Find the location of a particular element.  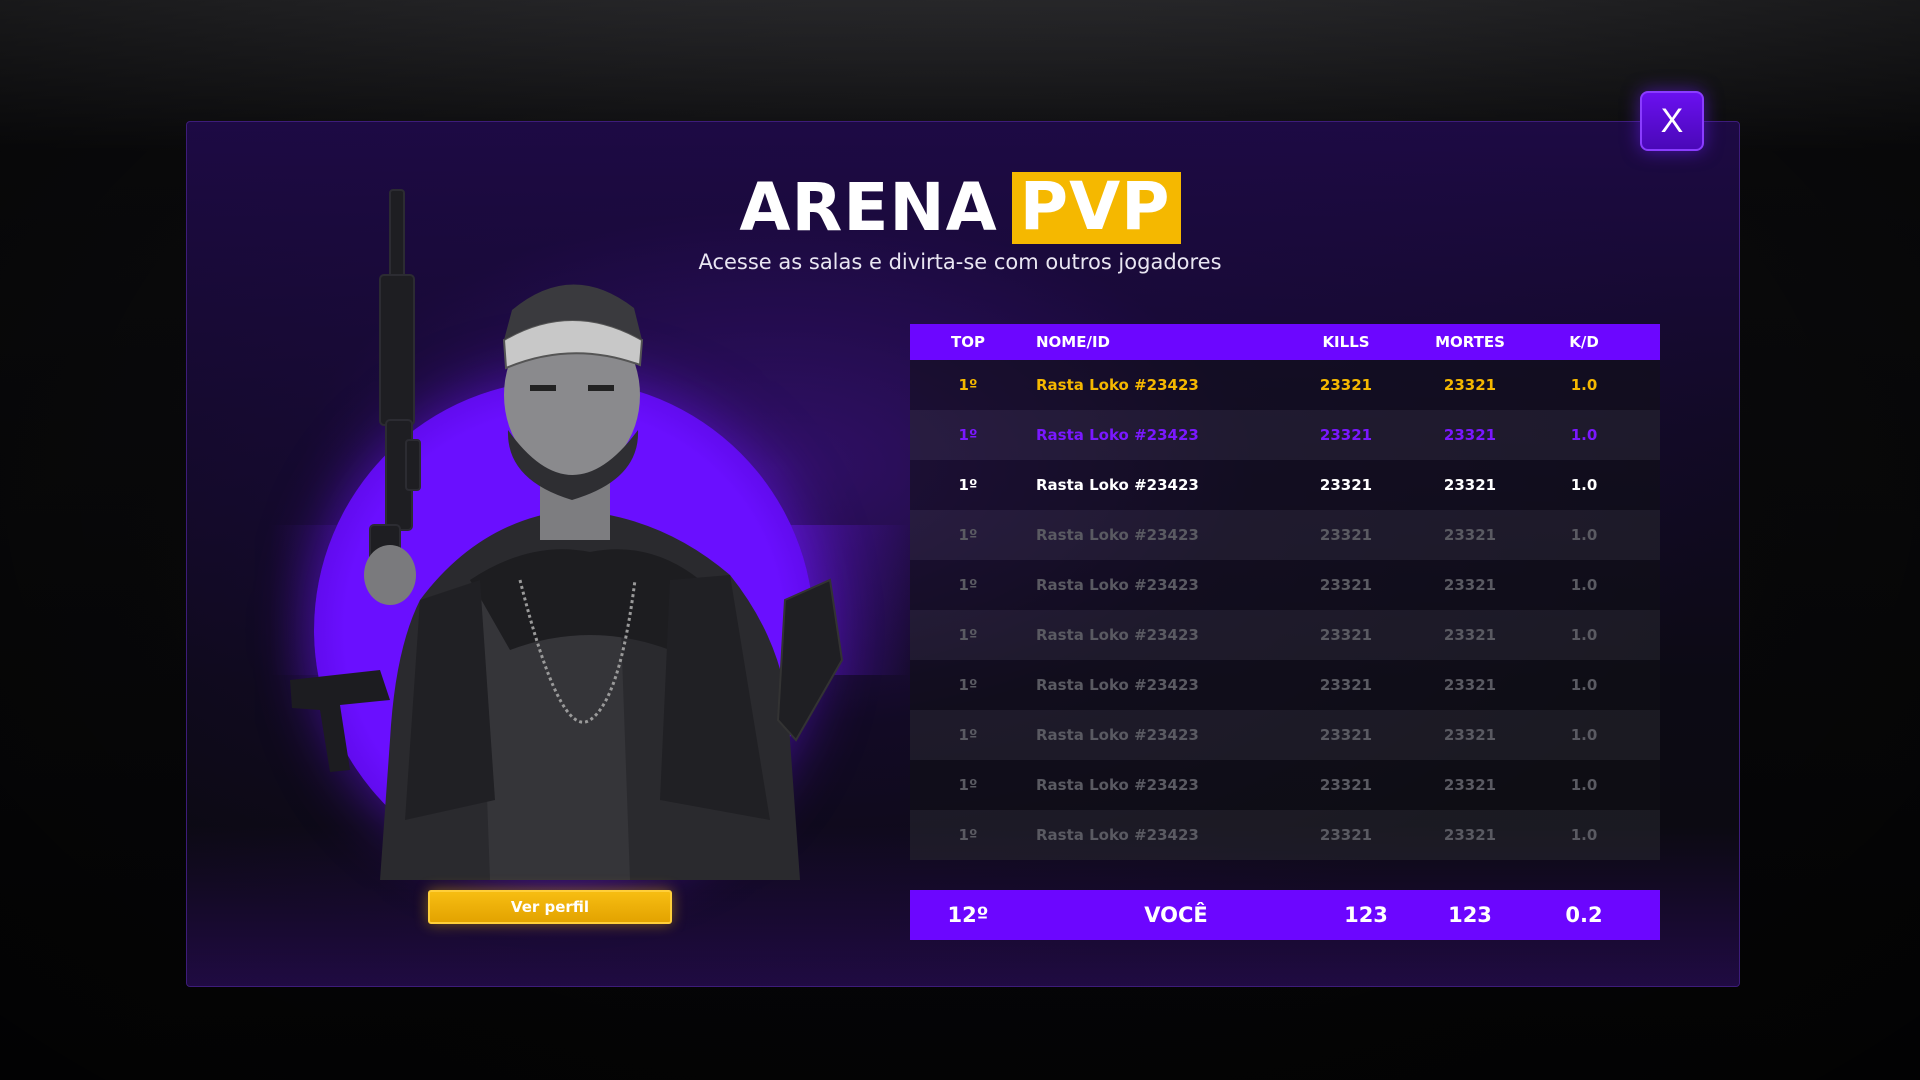

current-player-row: 12º VOCÊ 123 123 0.2 is located at coordinates (1285, 915).